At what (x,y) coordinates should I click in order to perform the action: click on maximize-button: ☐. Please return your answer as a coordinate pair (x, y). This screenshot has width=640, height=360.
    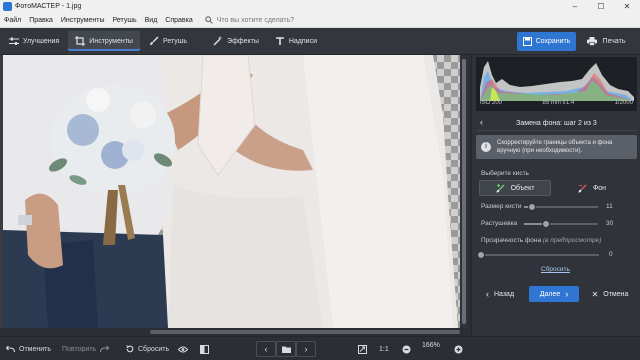
    Looking at the image, I should click on (601, 6).